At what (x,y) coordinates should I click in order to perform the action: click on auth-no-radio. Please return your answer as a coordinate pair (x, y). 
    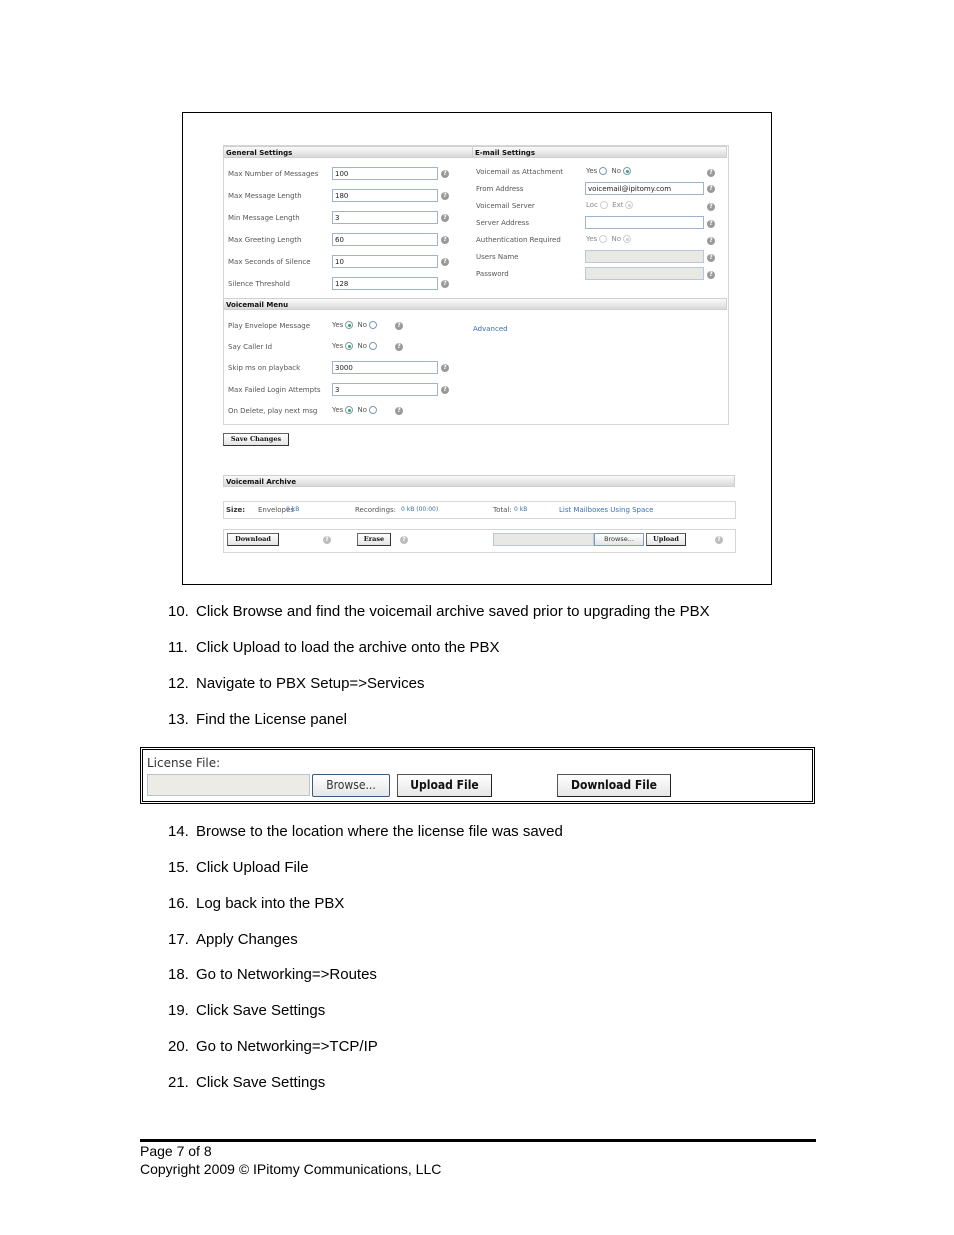
    Looking at the image, I should click on (627, 239).